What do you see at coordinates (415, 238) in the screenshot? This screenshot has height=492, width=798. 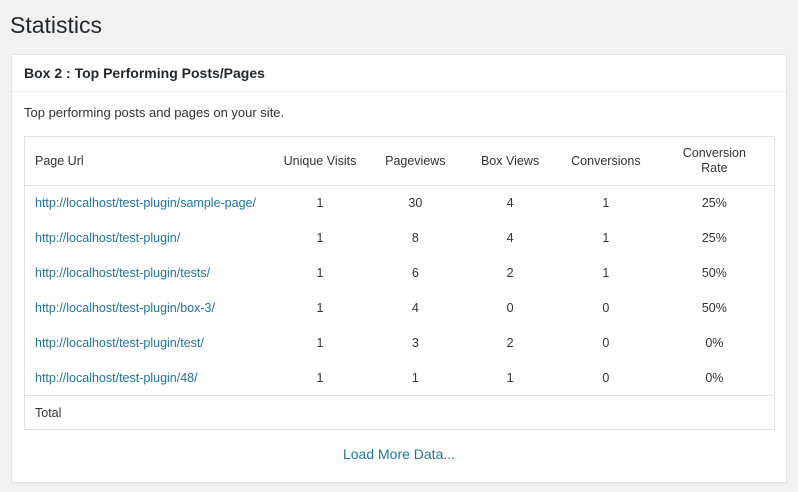 I see `pageviews-cell: 8` at bounding box center [415, 238].